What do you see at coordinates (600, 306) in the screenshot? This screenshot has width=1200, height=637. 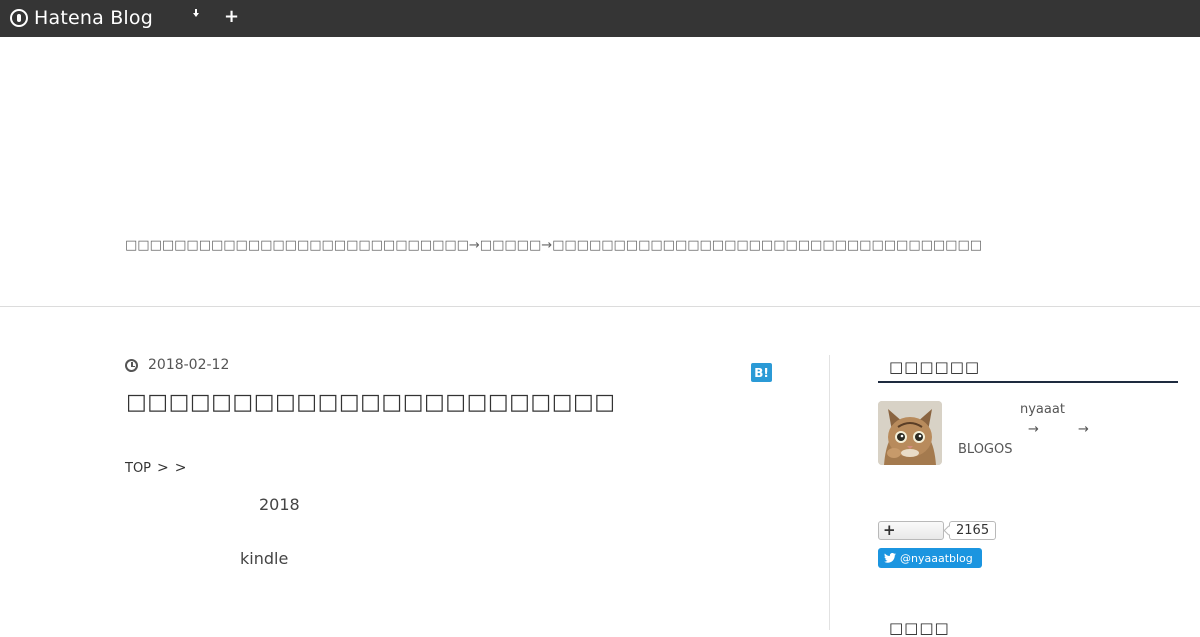 I see `header-divider` at bounding box center [600, 306].